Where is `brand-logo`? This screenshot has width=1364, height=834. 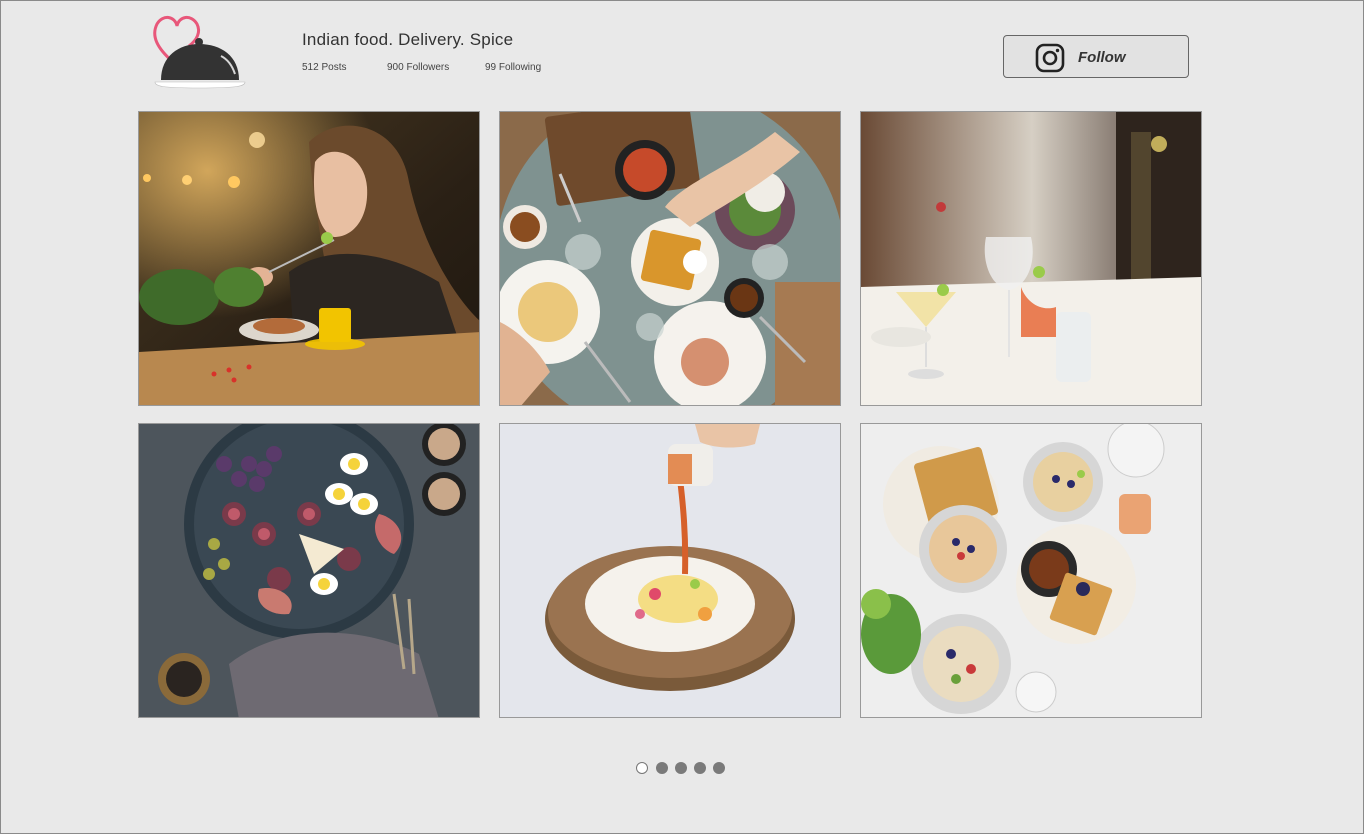
brand-logo is located at coordinates (199, 51).